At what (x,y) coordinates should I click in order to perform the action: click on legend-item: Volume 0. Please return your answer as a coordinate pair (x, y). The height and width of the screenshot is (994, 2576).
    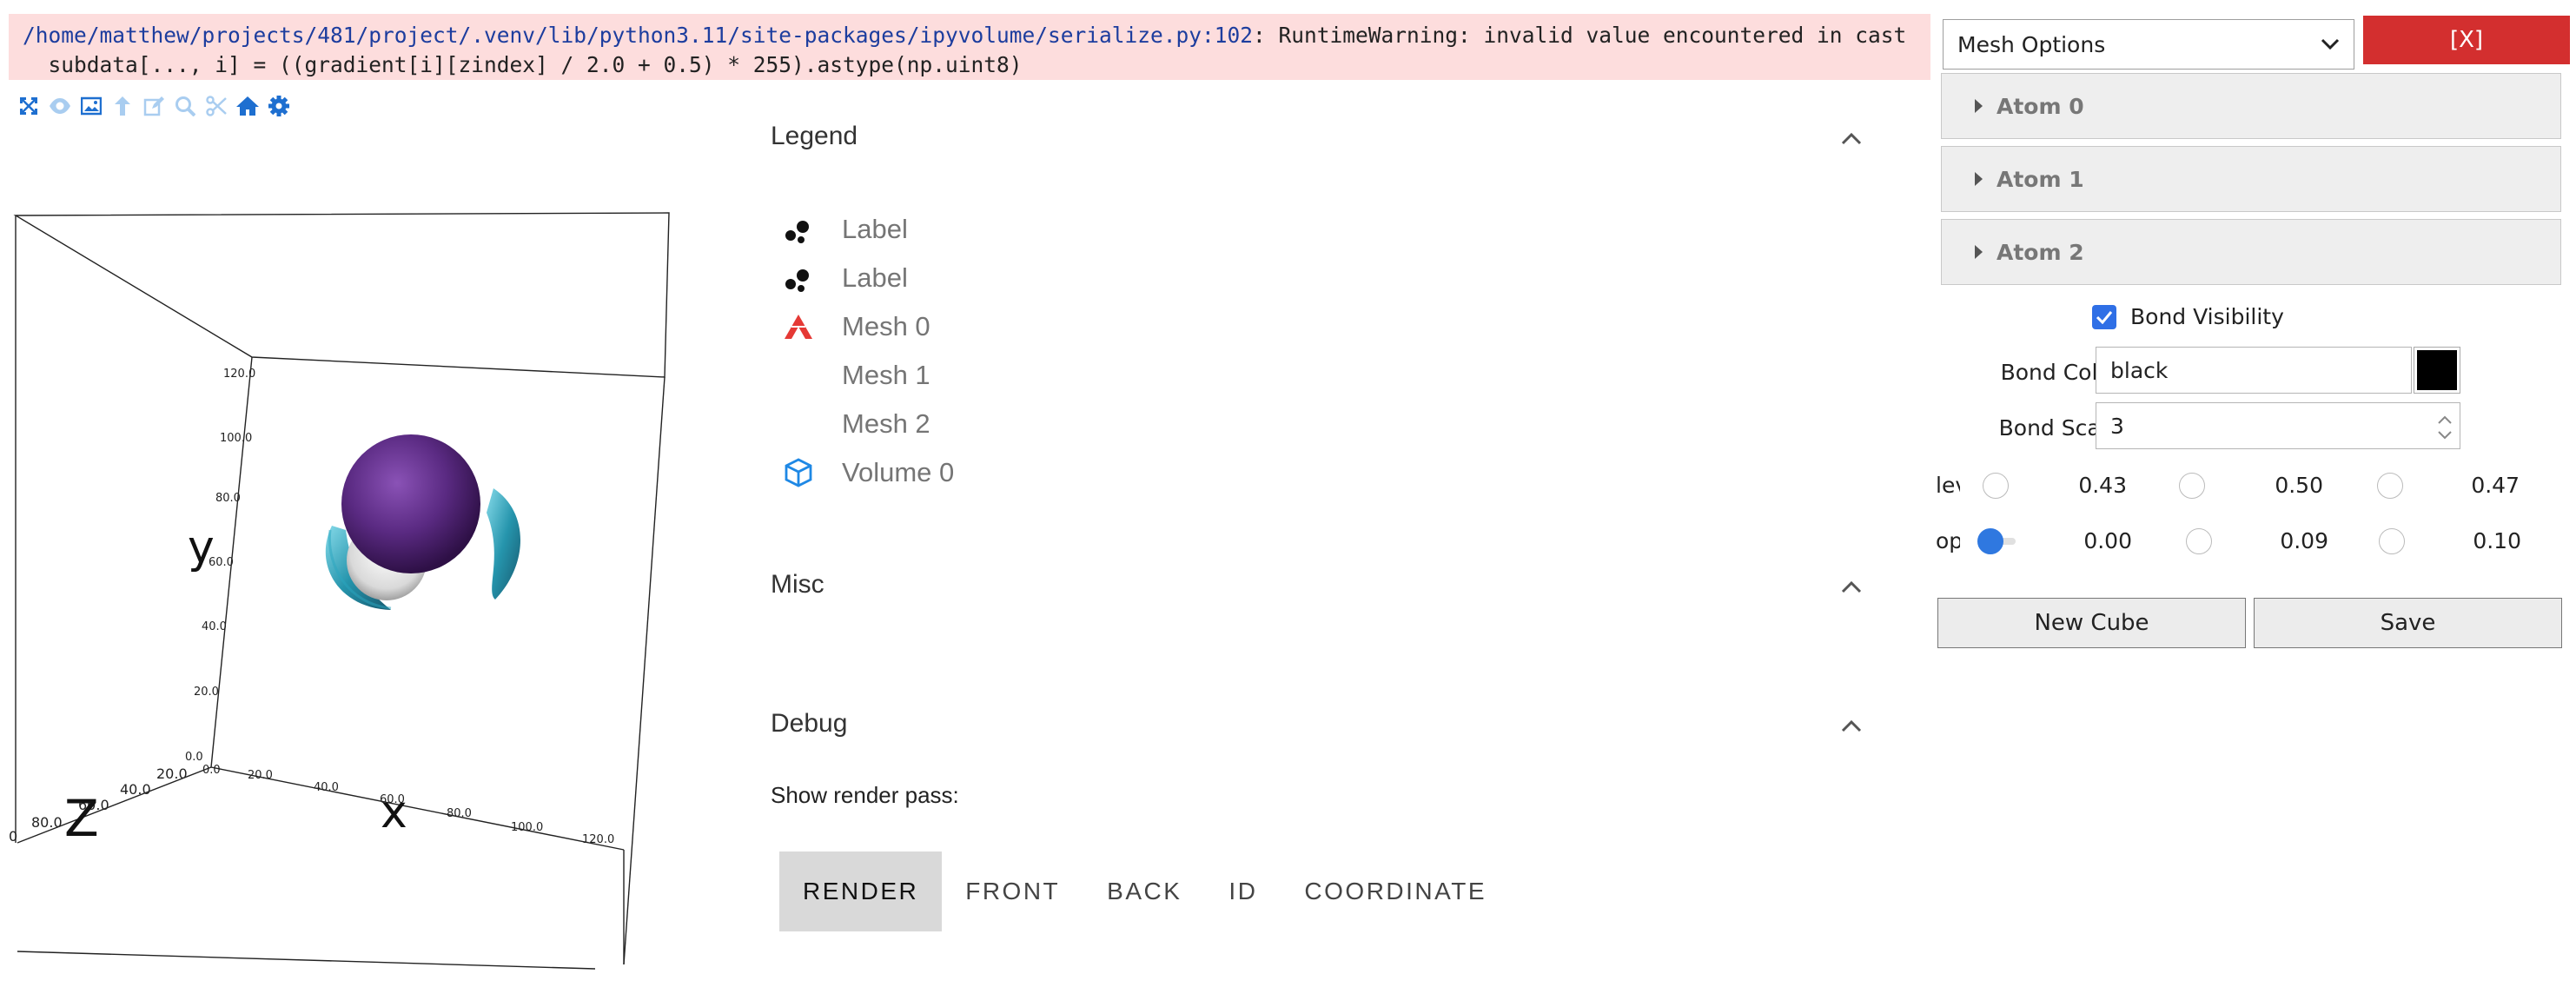
    Looking at the image, I should click on (867, 472).